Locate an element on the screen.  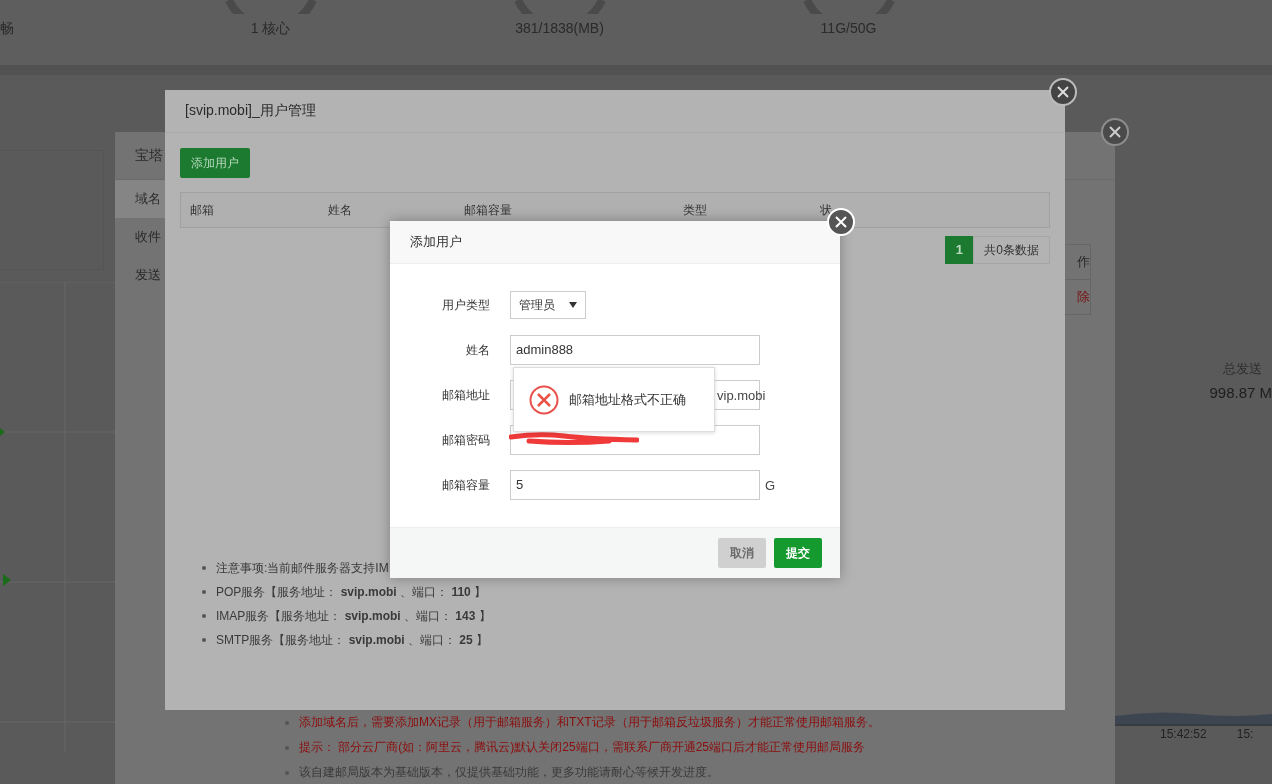
column-header: 邮箱 is located at coordinates (202, 210).